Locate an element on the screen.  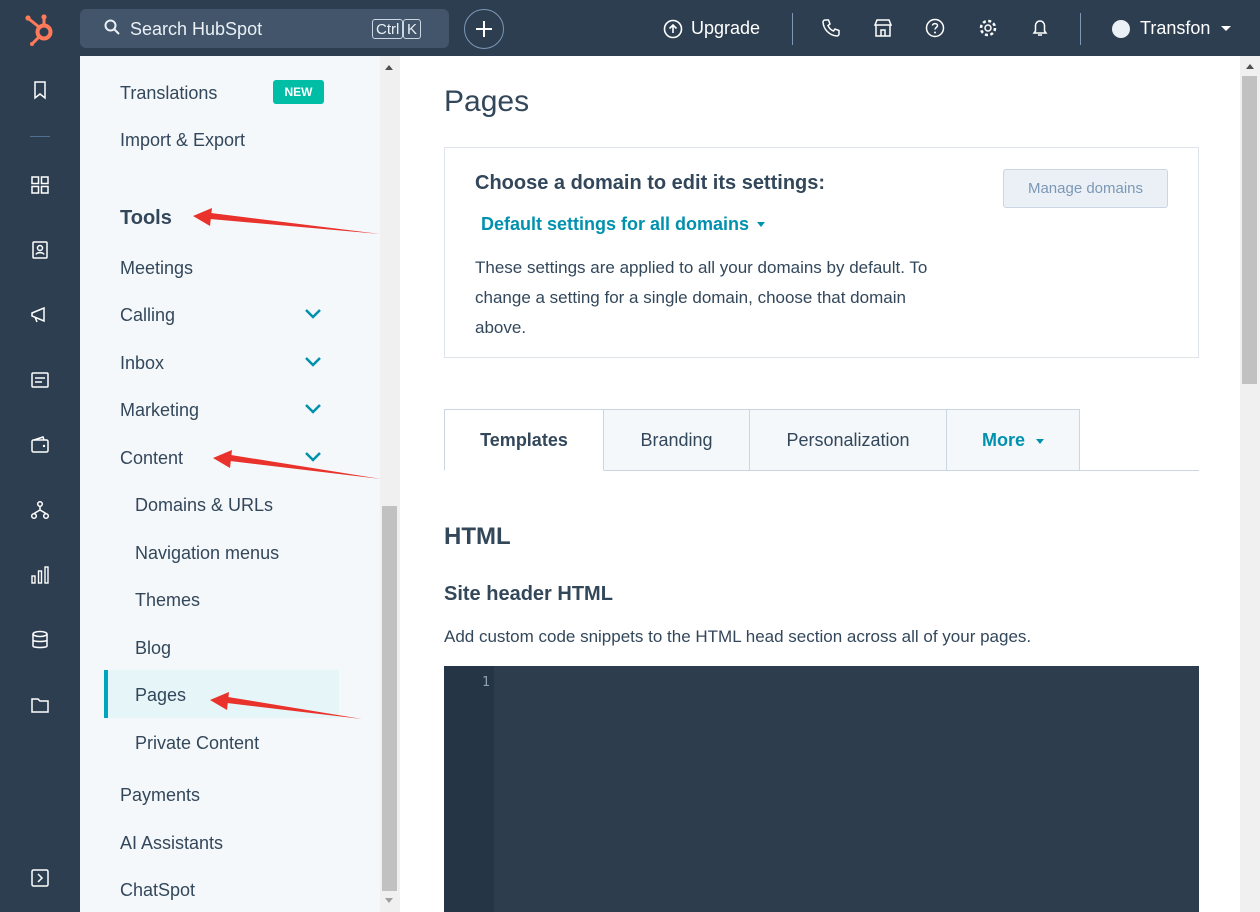
dashboard-grid-icon is located at coordinates (40, 185).